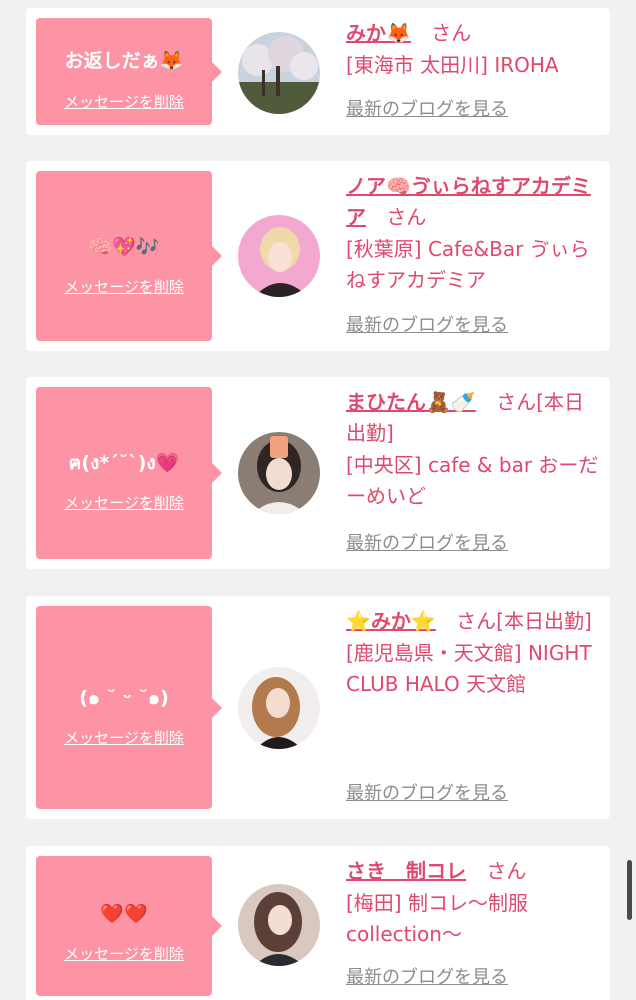  What do you see at coordinates (124, 914) in the screenshot?
I see `bubble-message: ❤️❤️` at bounding box center [124, 914].